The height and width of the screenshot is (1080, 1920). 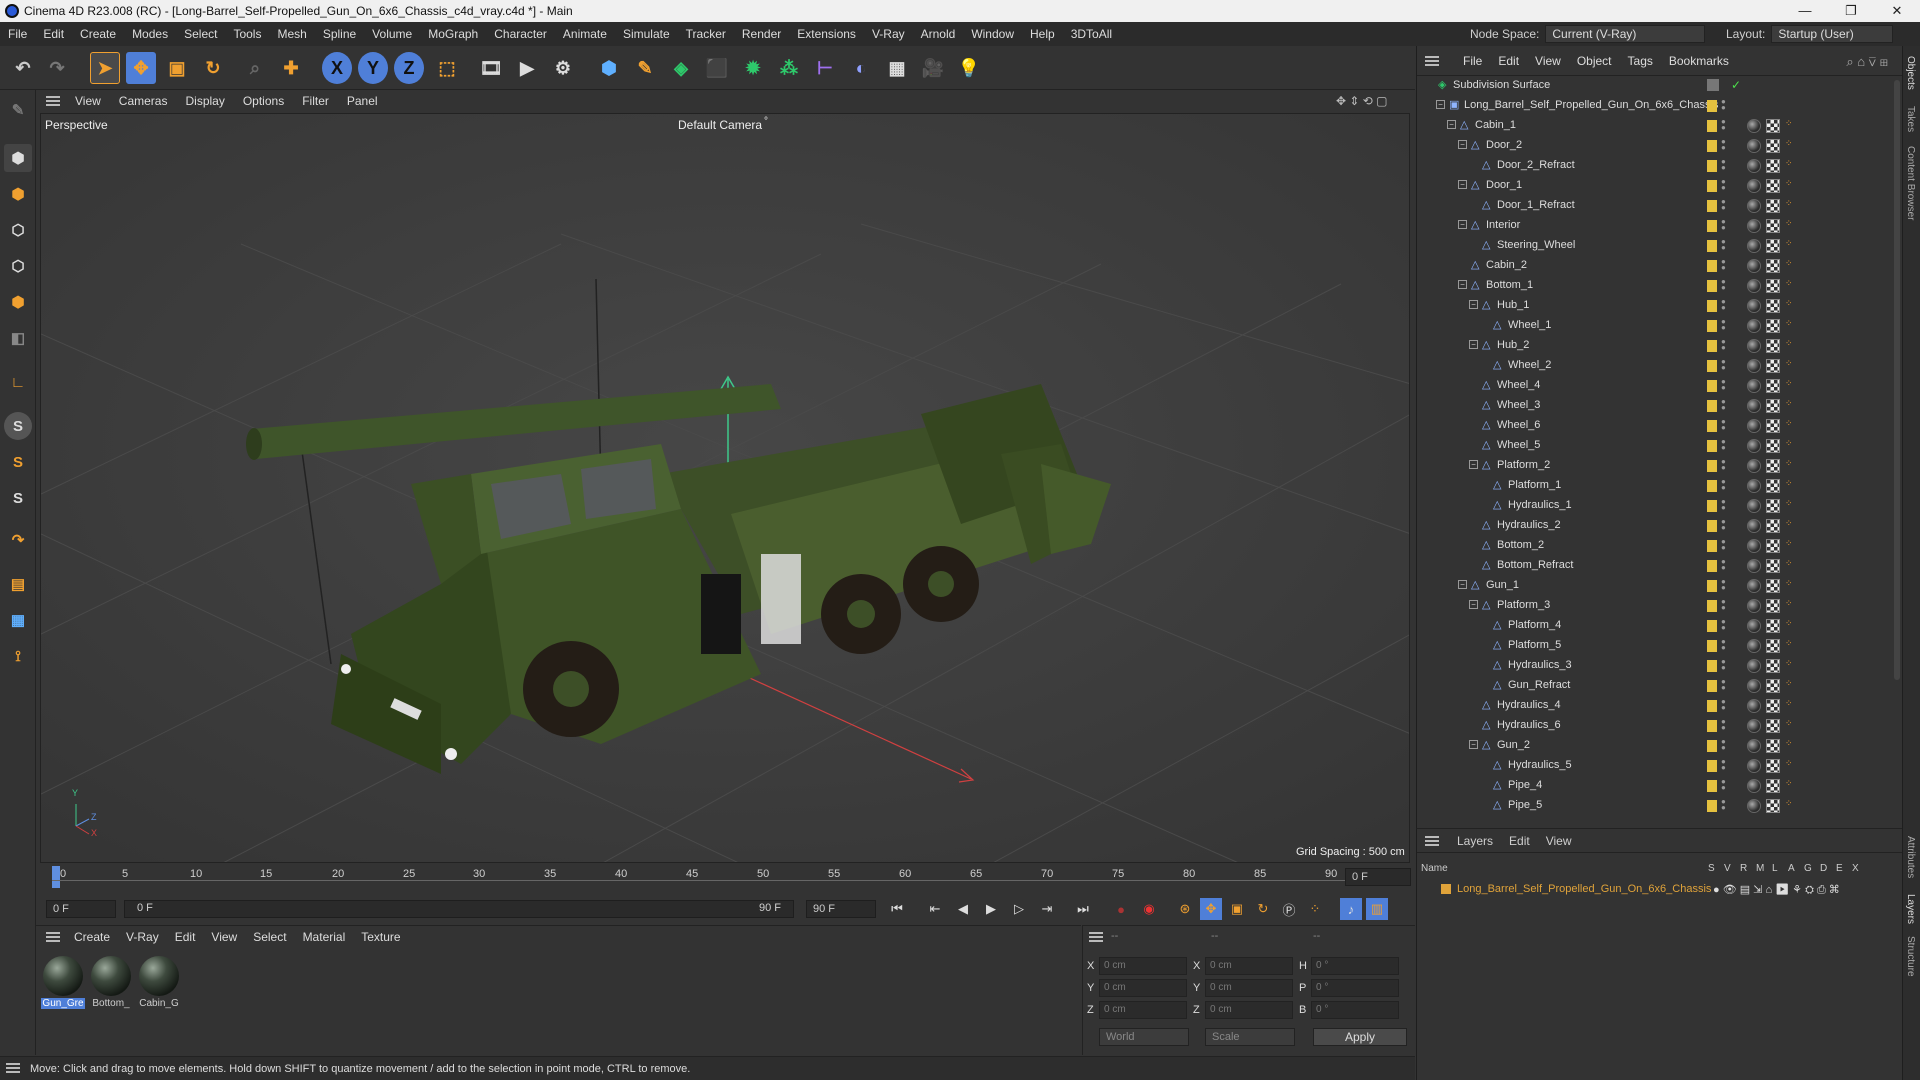 What do you see at coordinates (826, 34) in the screenshot?
I see `menu-extensions: Extensions` at bounding box center [826, 34].